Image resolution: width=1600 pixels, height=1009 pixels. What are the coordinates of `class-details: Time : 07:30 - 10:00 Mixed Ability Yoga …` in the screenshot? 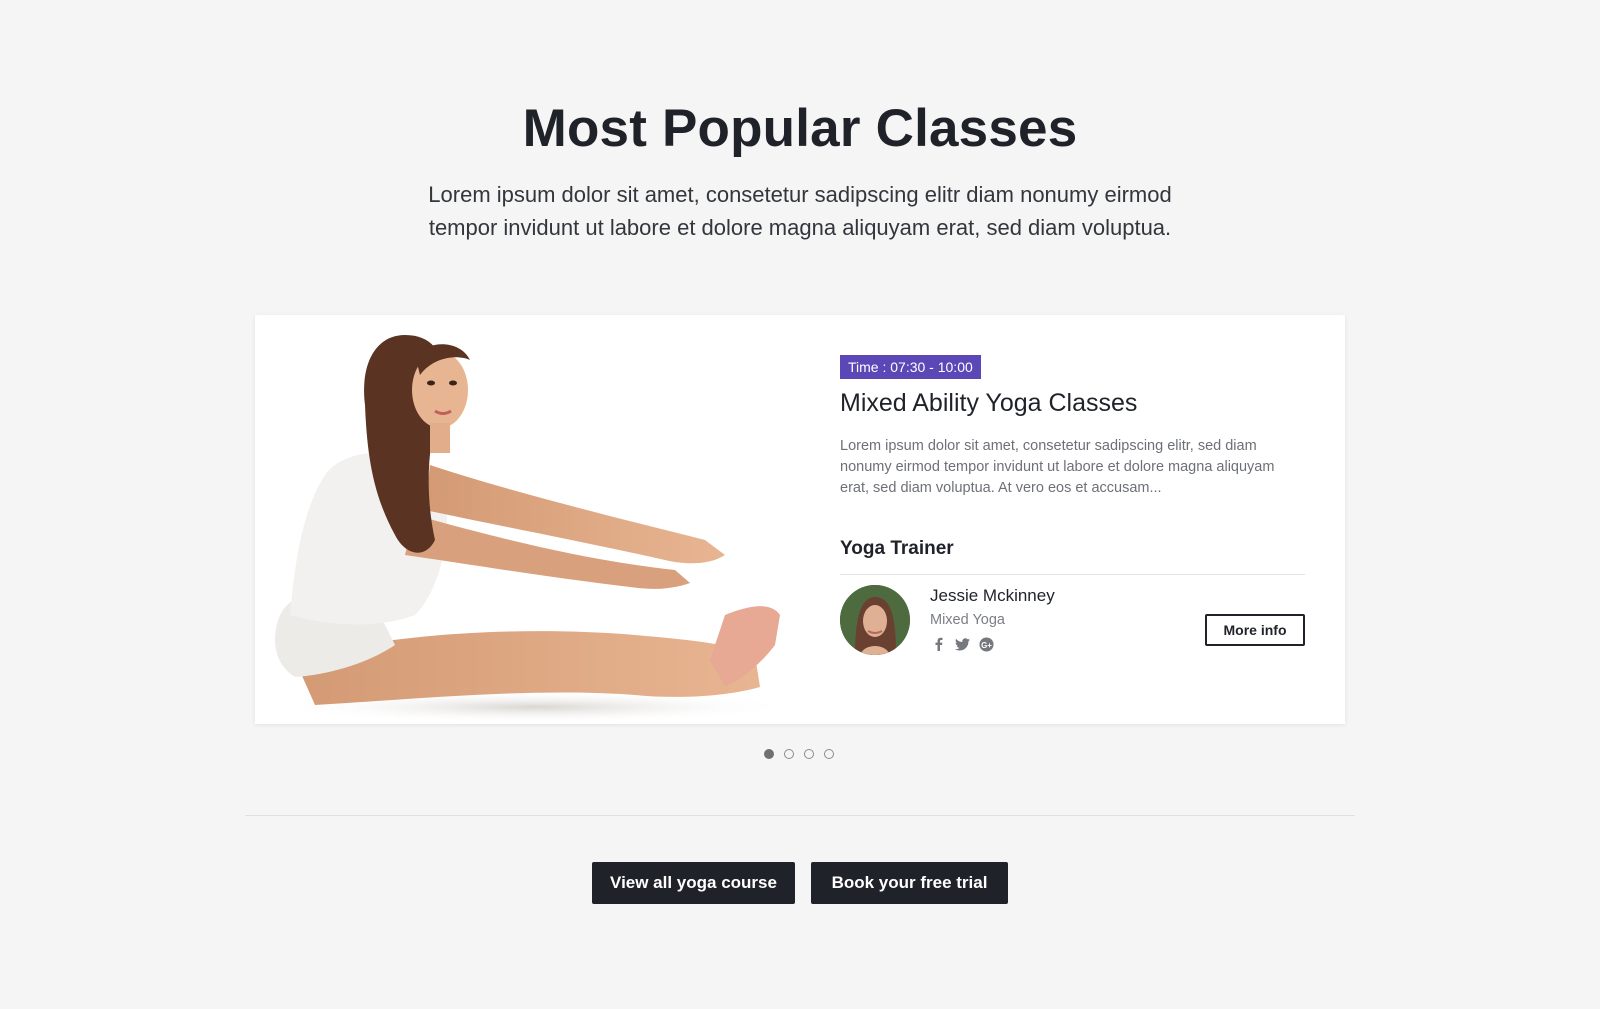 It's located at (1072, 506).